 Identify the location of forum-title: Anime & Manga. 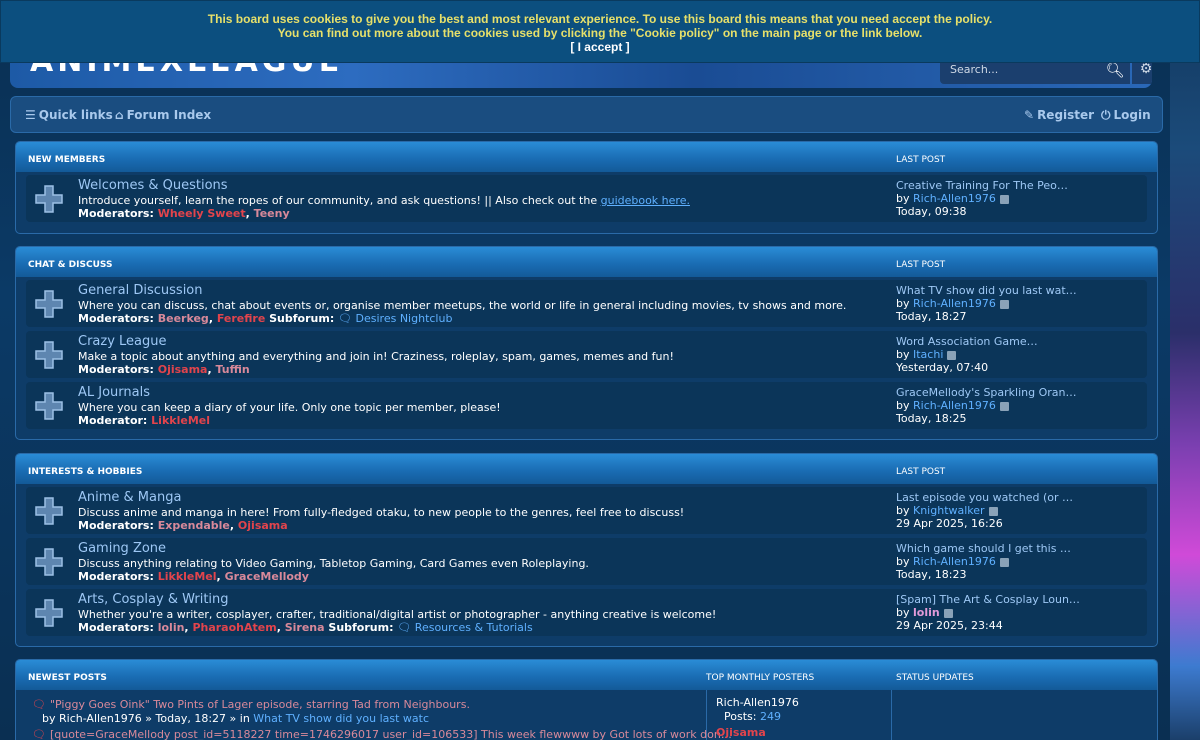
(129, 497).